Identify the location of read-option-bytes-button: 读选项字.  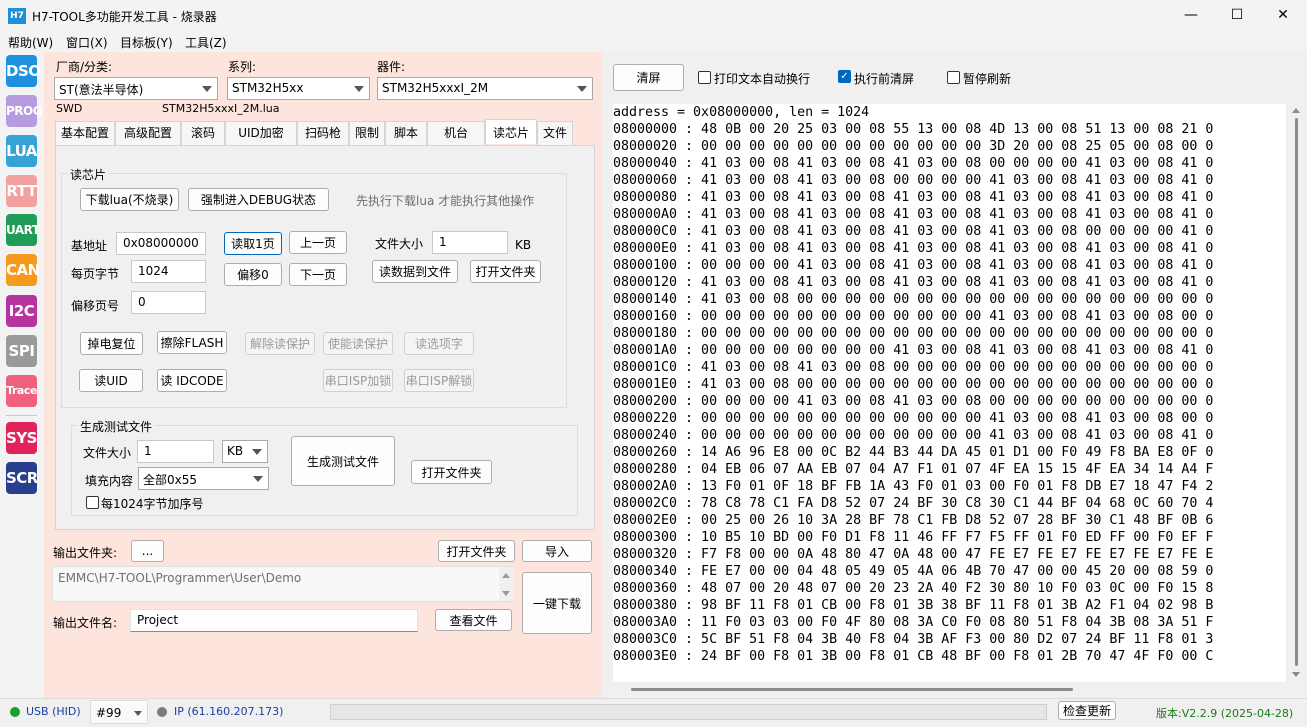
(439, 343).